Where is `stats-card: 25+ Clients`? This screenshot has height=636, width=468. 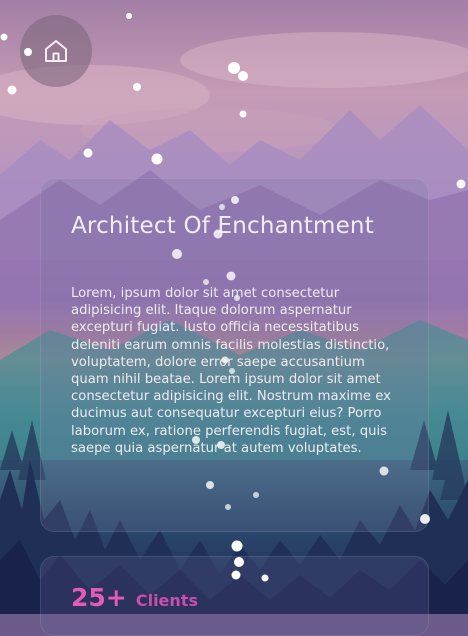
stats-card: 25+ Clients is located at coordinates (234, 596).